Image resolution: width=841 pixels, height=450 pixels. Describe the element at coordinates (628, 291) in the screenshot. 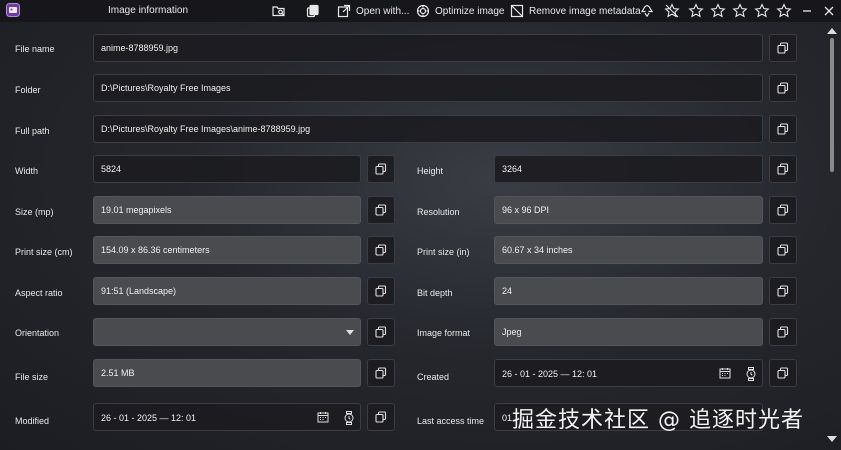

I see `bit-depth-field: 24` at that location.